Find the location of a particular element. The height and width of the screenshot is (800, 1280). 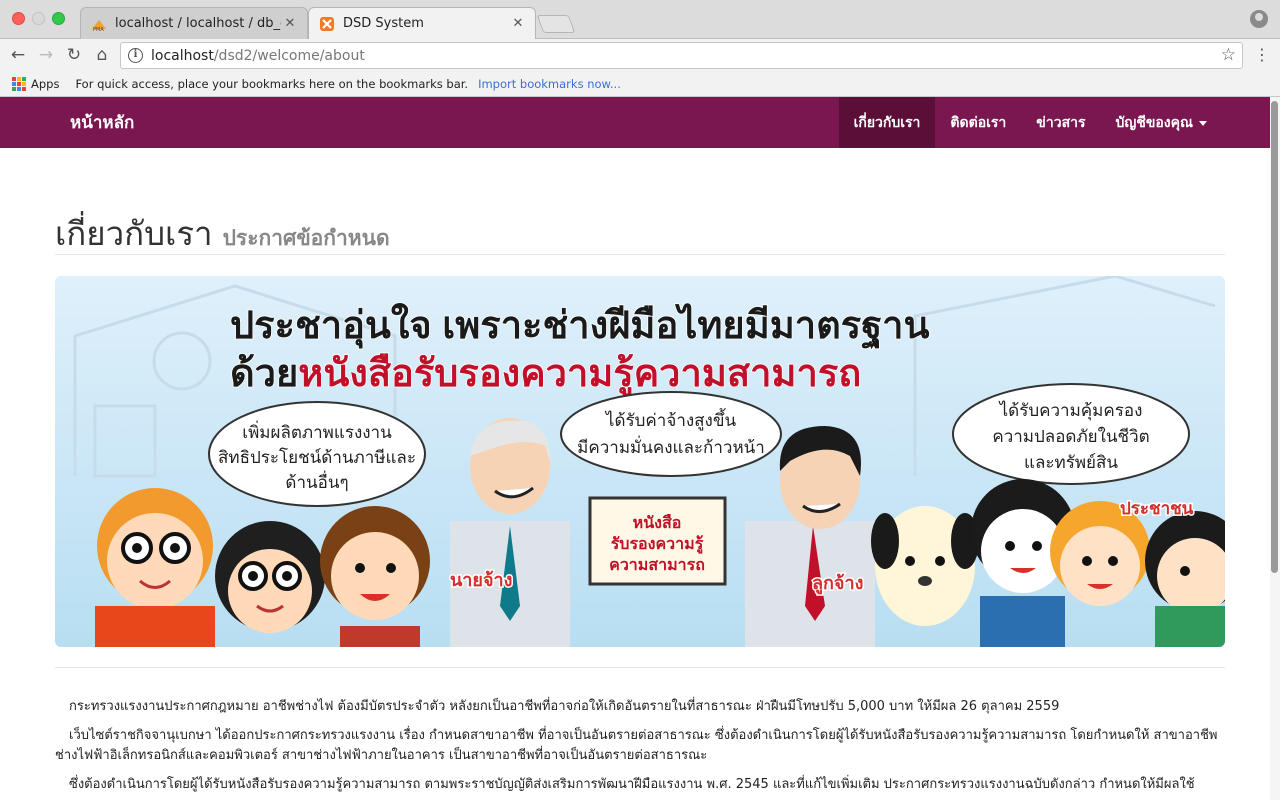

phpmyadmin-icon: PMA is located at coordinates (99, 25).